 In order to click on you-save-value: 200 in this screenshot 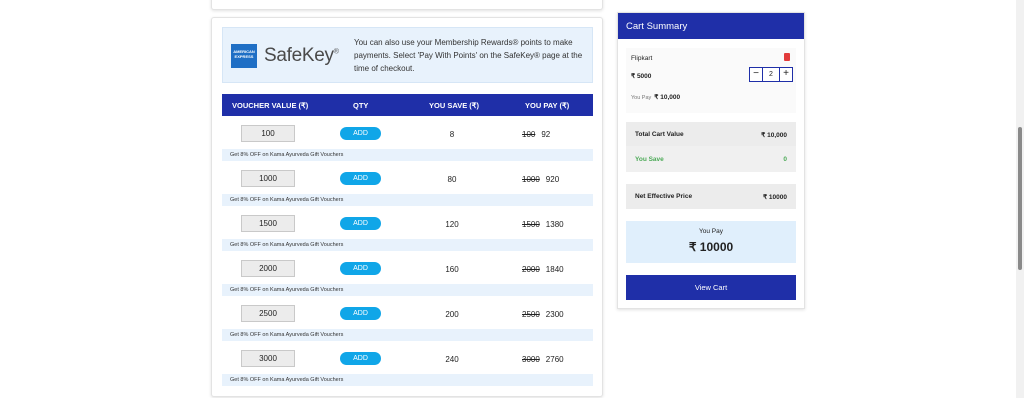, I will do `click(452, 314)`.